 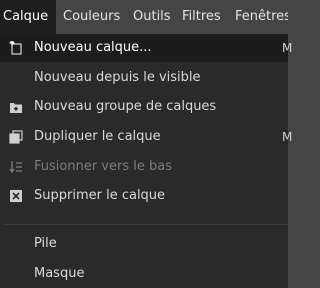 I want to click on menu-item-new-layer: Nouveau calque... M, so click(x=146, y=48).